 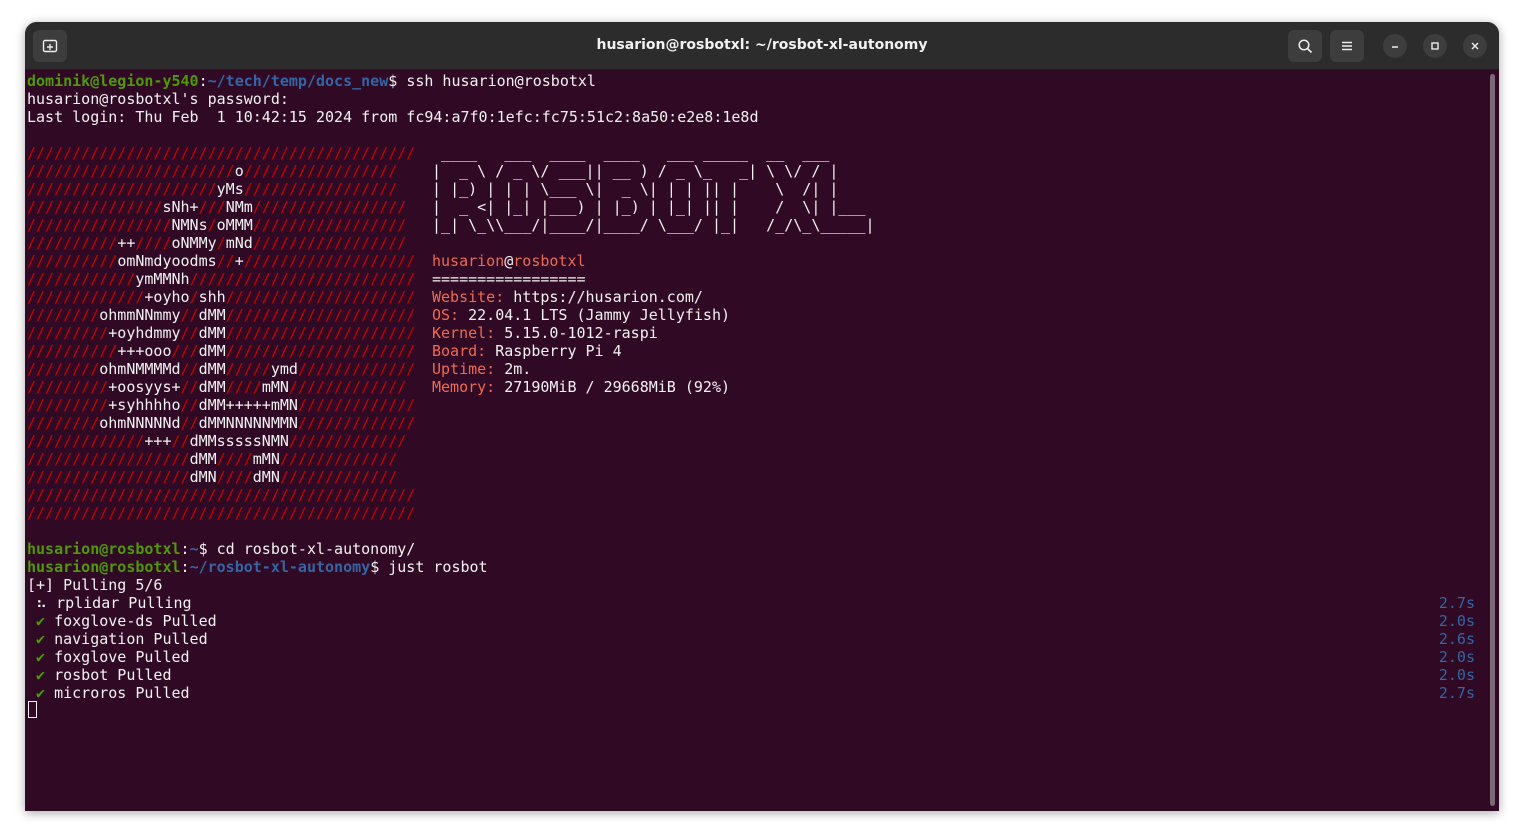 What do you see at coordinates (468, 297) in the screenshot?
I see `info-label: Website:` at bounding box center [468, 297].